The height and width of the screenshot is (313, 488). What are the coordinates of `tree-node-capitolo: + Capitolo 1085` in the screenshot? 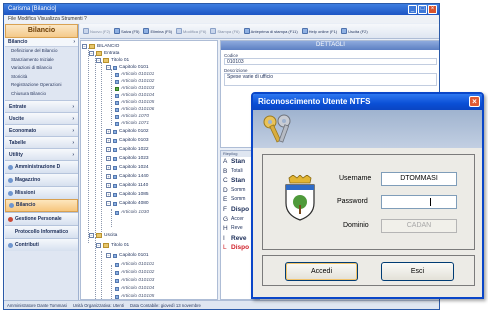 It's located at (127, 194).